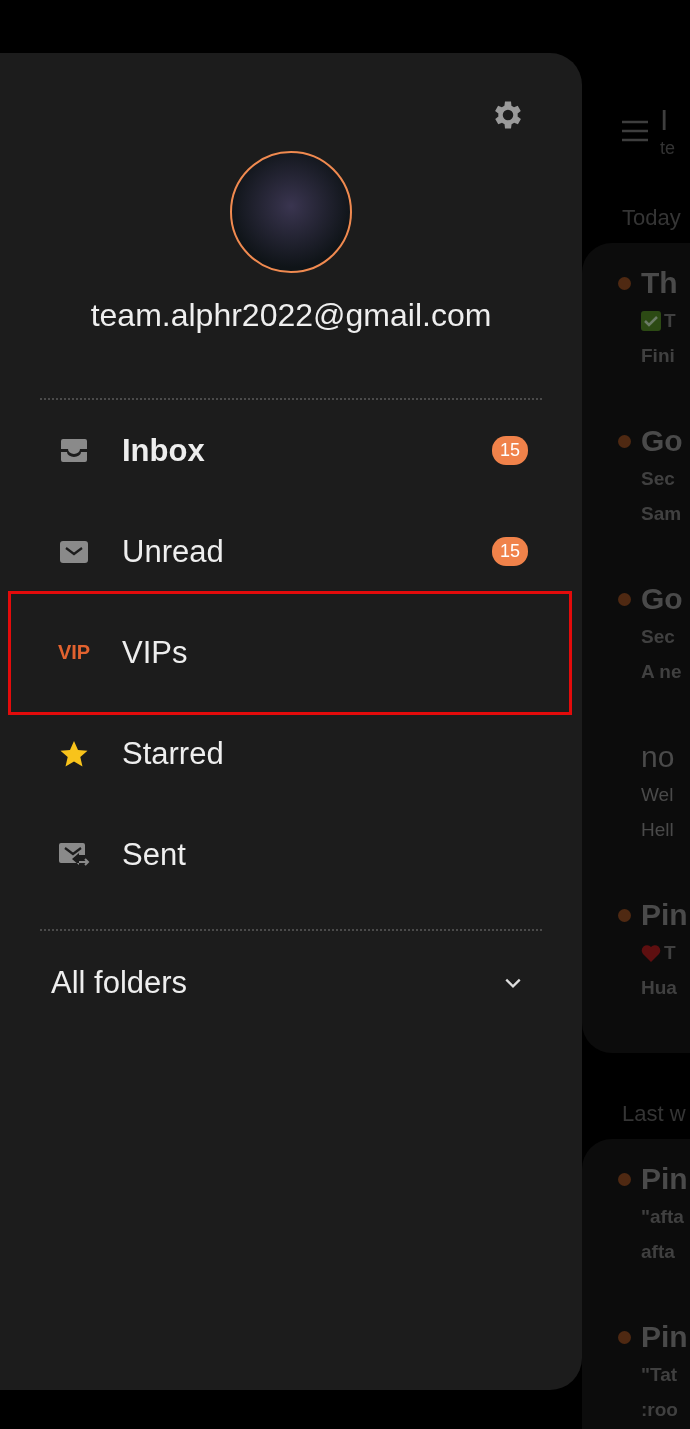 The height and width of the screenshot is (1429, 690). Describe the element at coordinates (651, 320) in the screenshot. I see `checkmark-icon` at that location.